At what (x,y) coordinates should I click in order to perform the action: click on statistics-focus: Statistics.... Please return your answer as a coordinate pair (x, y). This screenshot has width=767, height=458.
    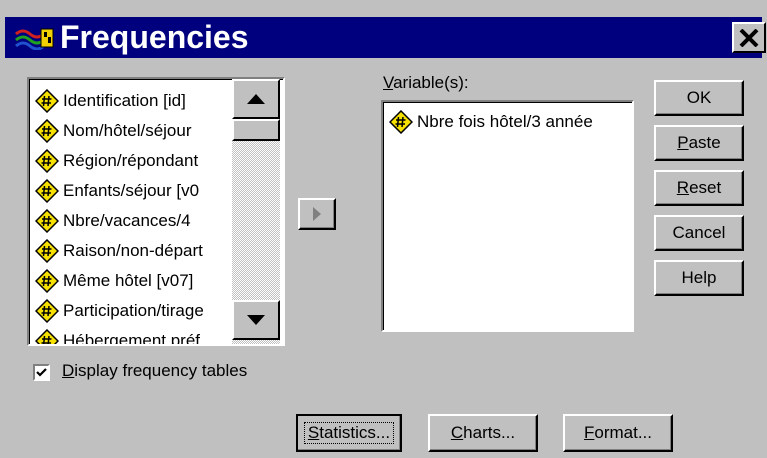
    Looking at the image, I should click on (349, 433).